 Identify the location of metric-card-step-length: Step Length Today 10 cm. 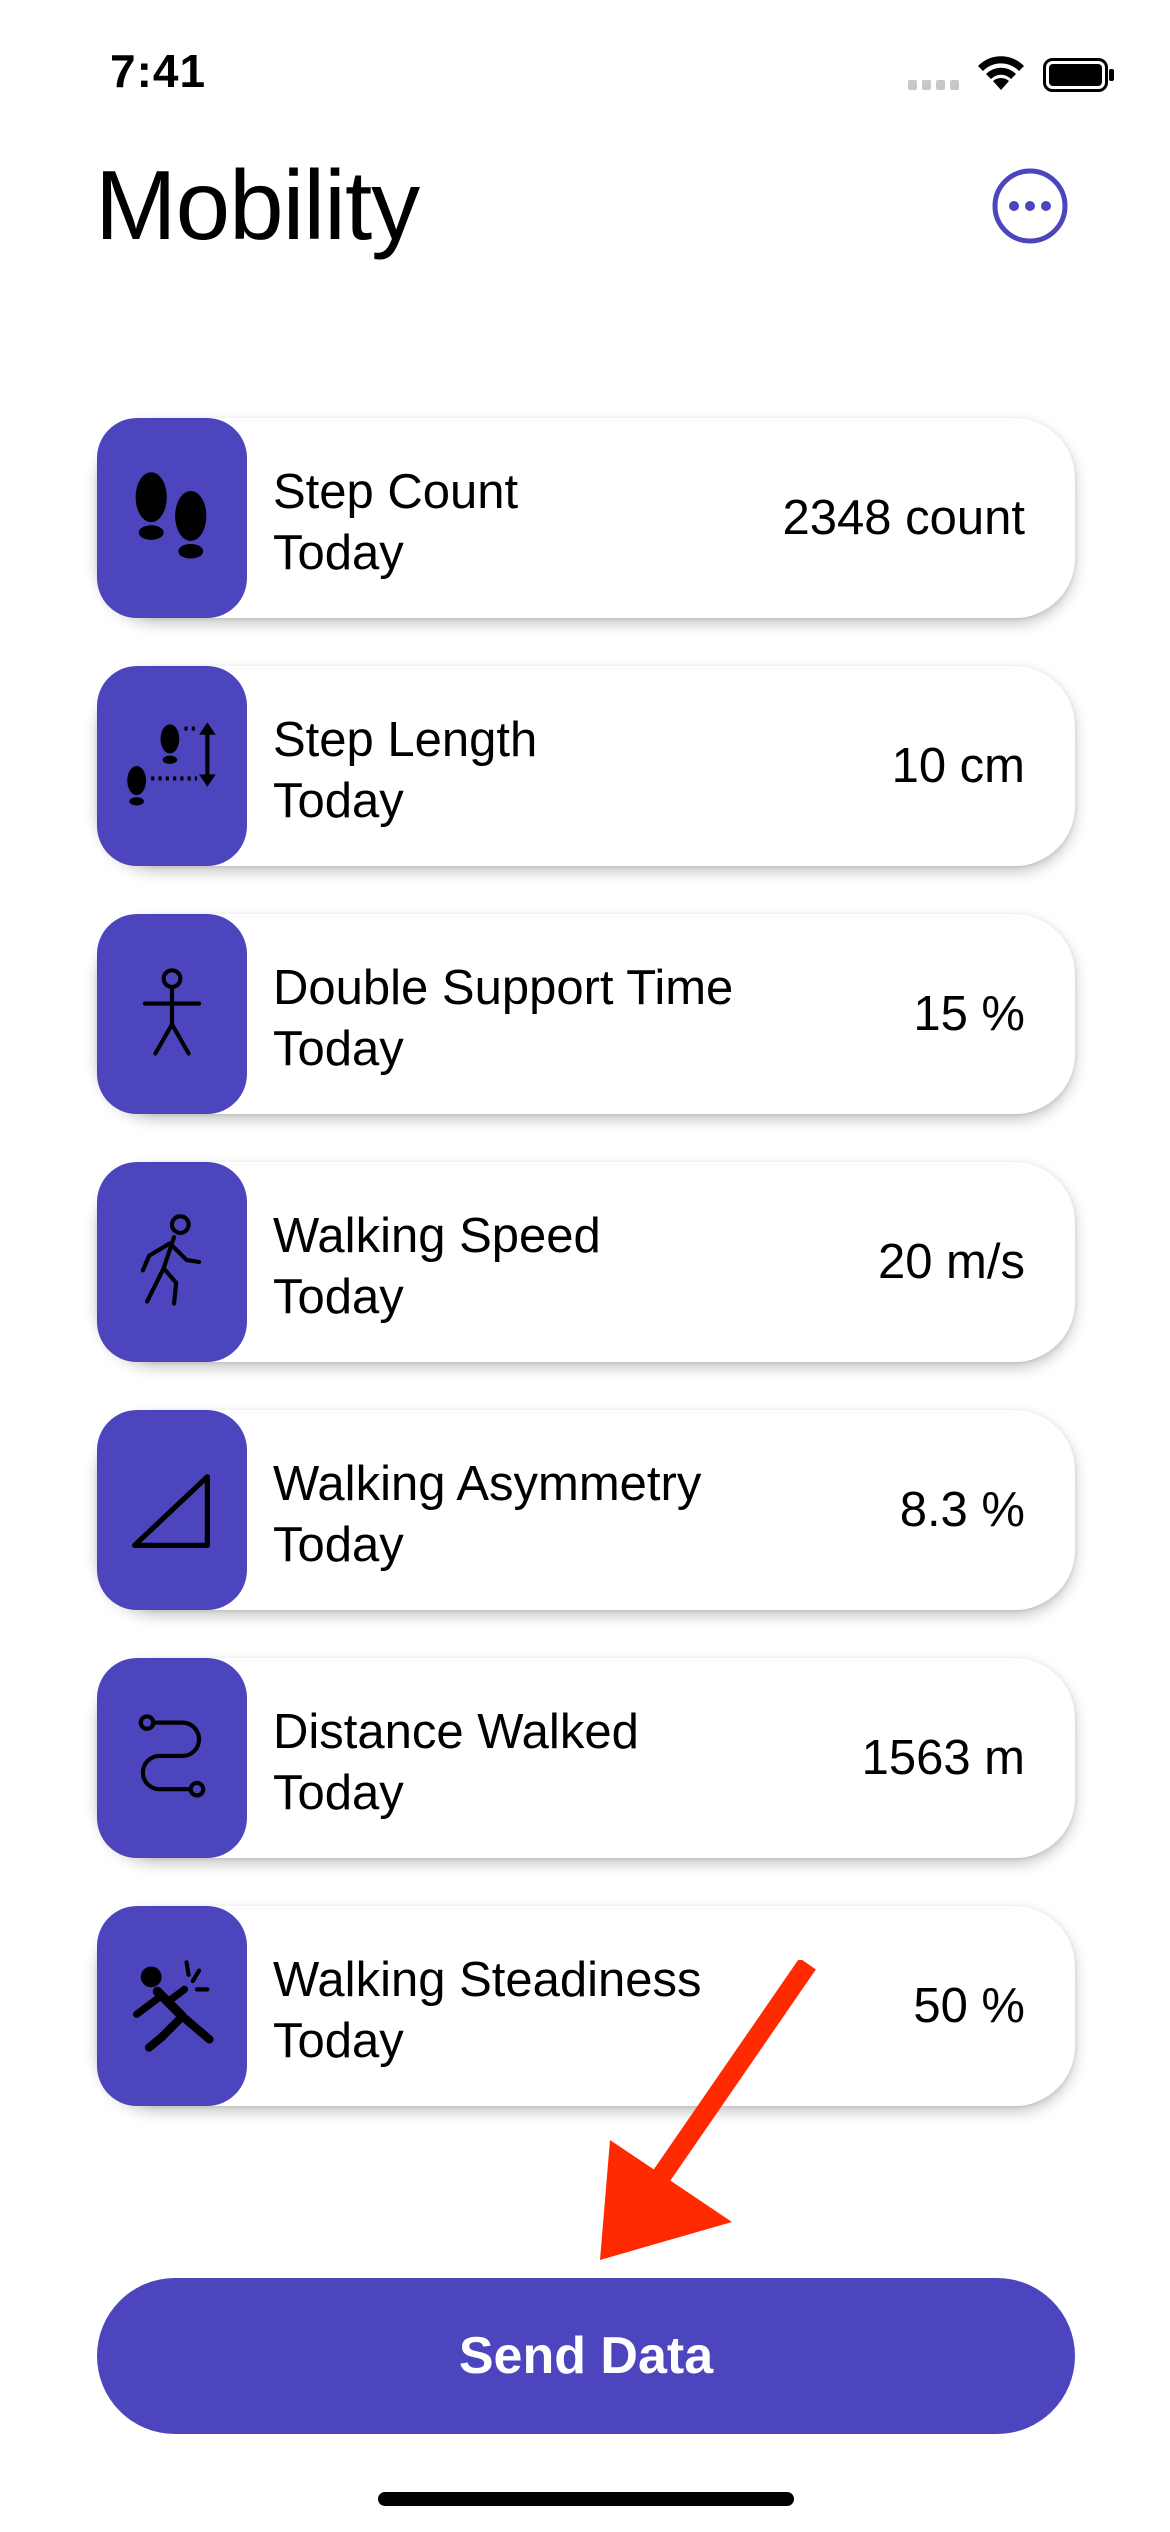
(586, 766).